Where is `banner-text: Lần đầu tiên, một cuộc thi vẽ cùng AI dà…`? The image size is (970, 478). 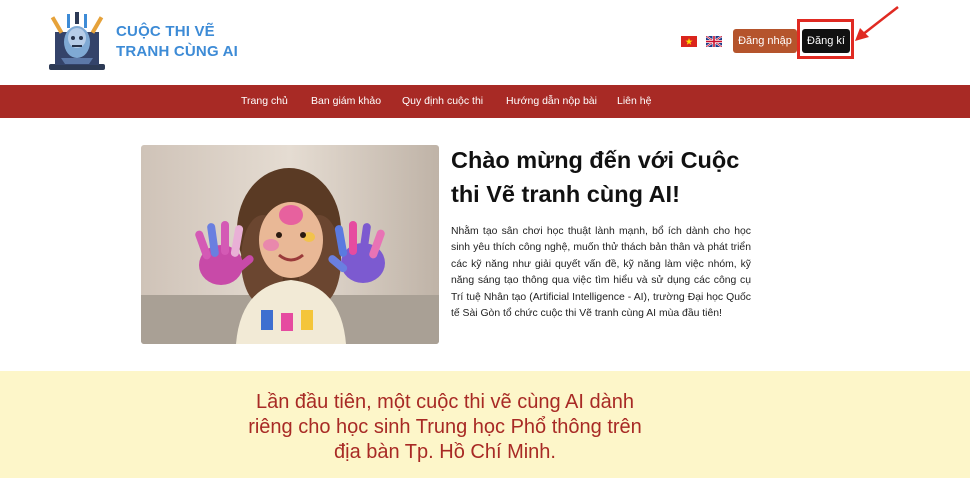
banner-text: Lần đầu tiên, một cuộc thi vẽ cùng AI dà… is located at coordinates (445, 427).